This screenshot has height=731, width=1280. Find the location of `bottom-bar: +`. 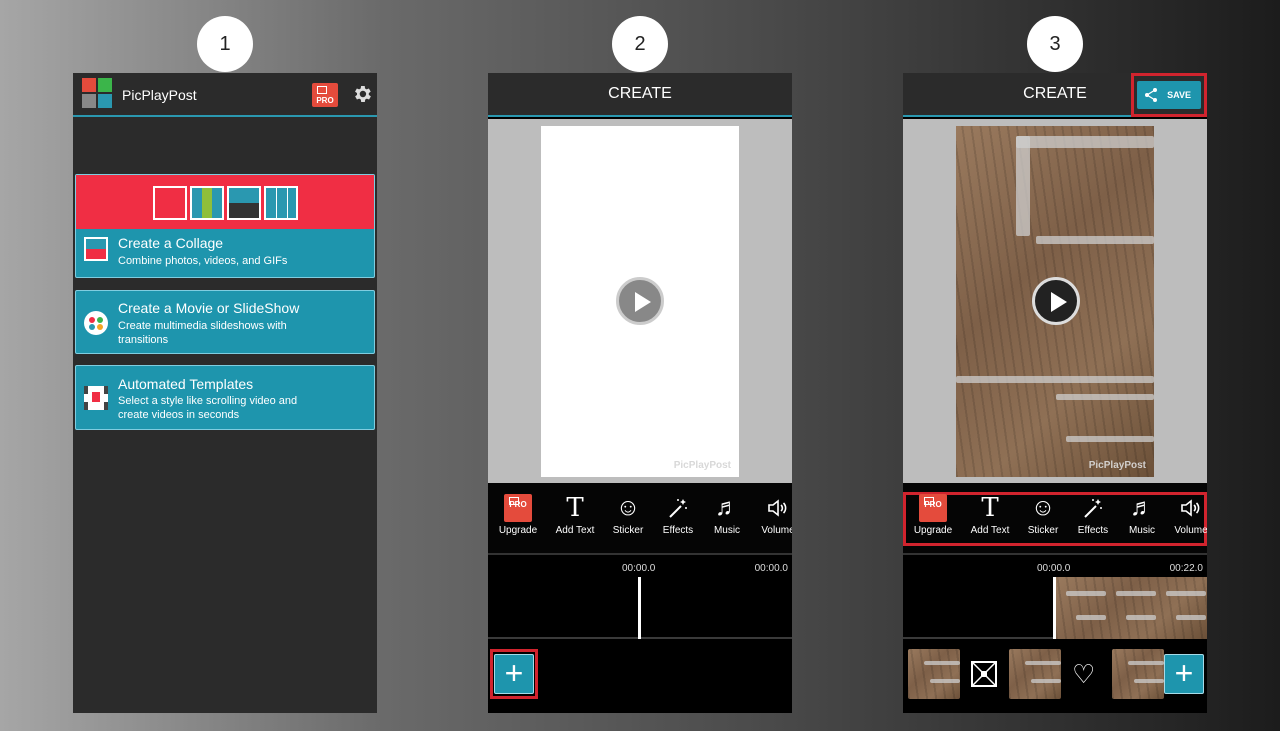

bottom-bar: + is located at coordinates (640, 677).